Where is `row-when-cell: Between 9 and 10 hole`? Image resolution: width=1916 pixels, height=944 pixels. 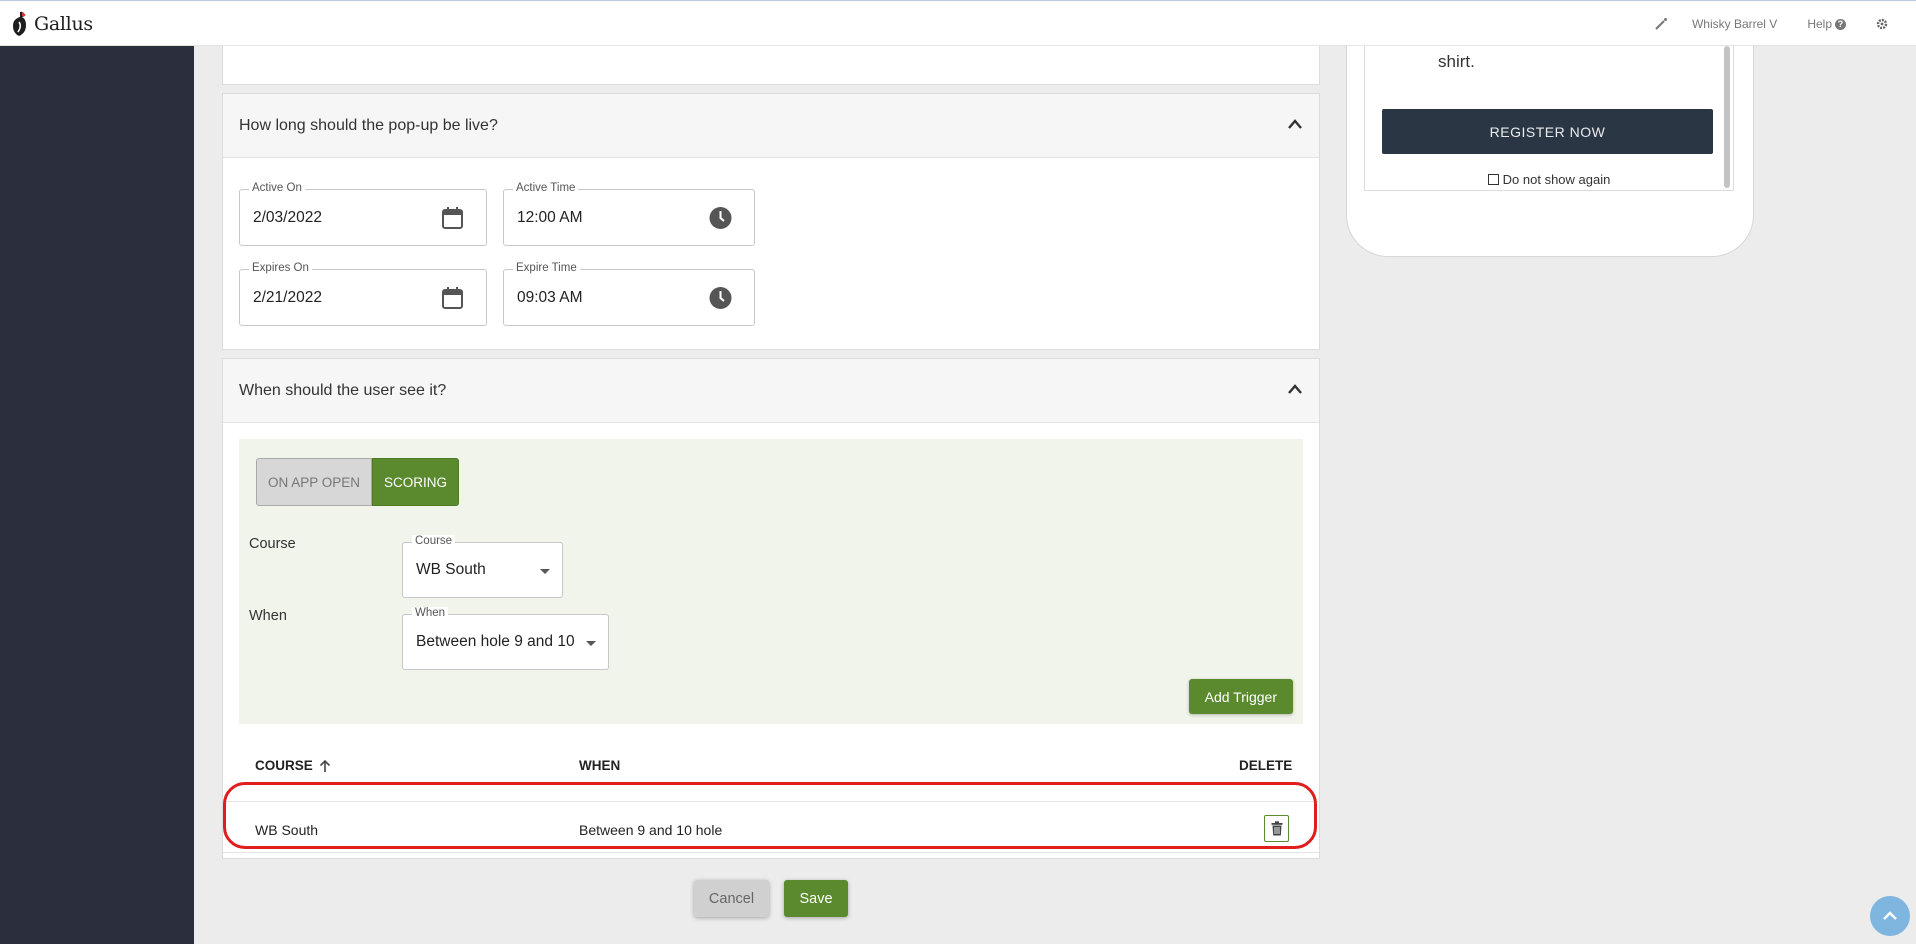
row-when-cell: Between 9 and 10 hole is located at coordinates (651, 830).